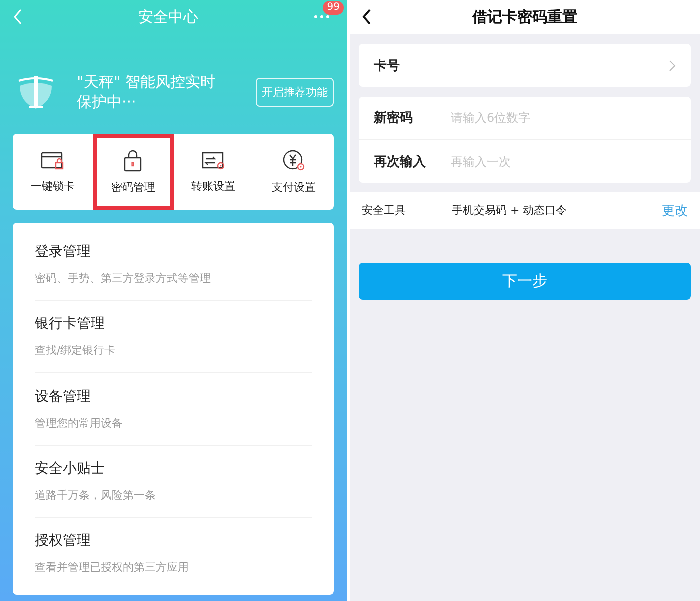 Image resolution: width=700 pixels, height=601 pixels. I want to click on field-label: 新密码, so click(394, 118).